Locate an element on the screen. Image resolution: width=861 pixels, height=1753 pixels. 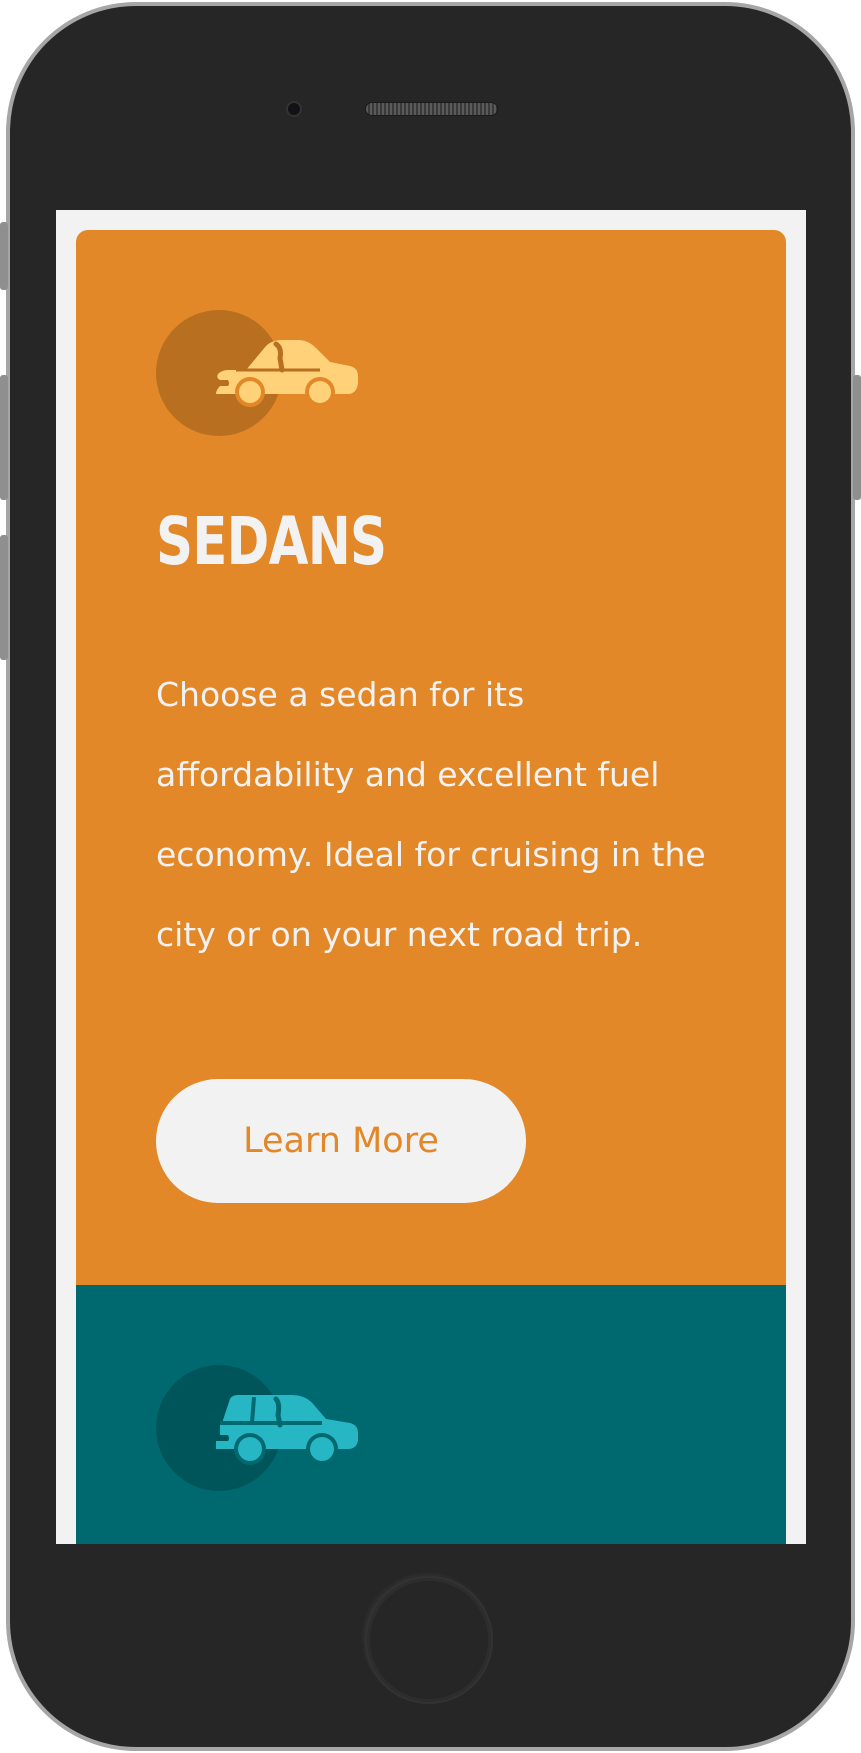
sedan-car-icon is located at coordinates (287, 373).